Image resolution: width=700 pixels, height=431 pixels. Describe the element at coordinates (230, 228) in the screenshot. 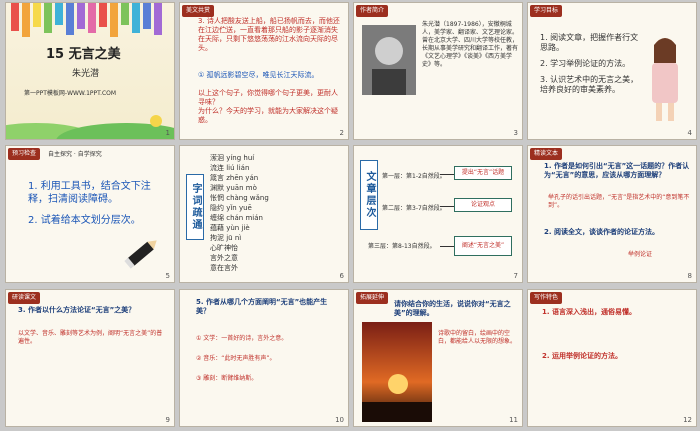

I see `vocab-word: 蕴藉 yùn jiè` at that location.